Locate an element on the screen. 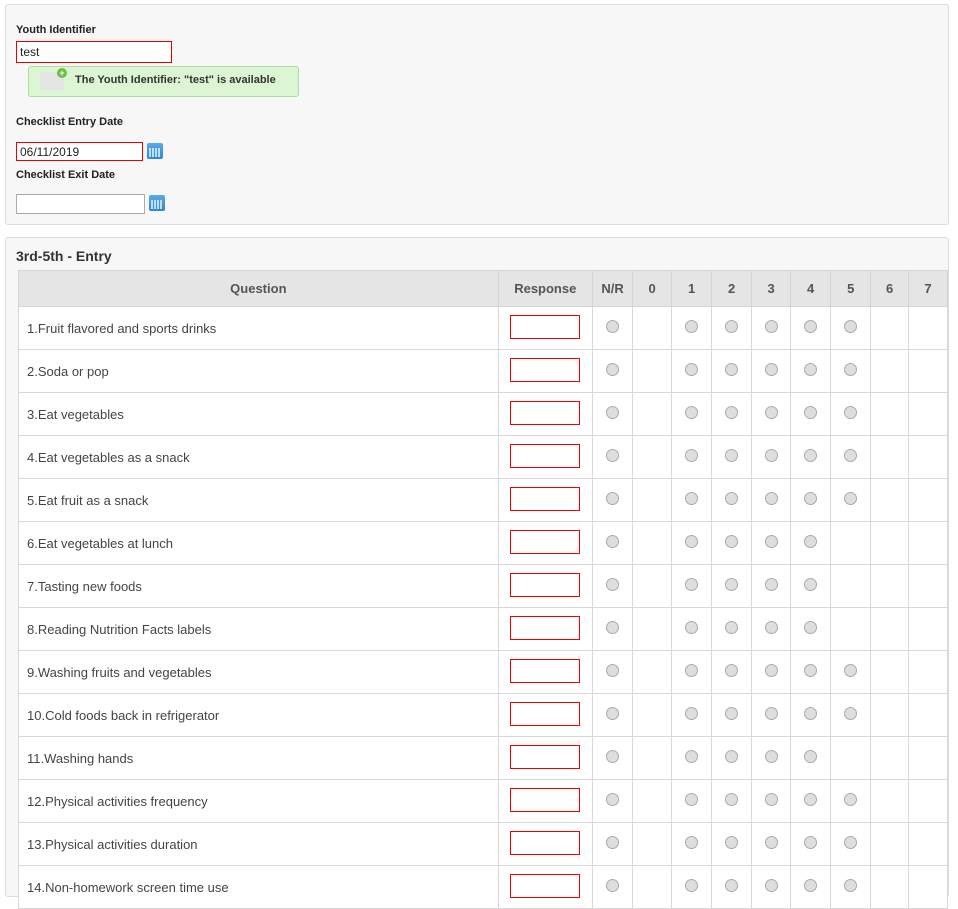 This screenshot has height=909, width=958. entry-date-input is located at coordinates (79, 151).